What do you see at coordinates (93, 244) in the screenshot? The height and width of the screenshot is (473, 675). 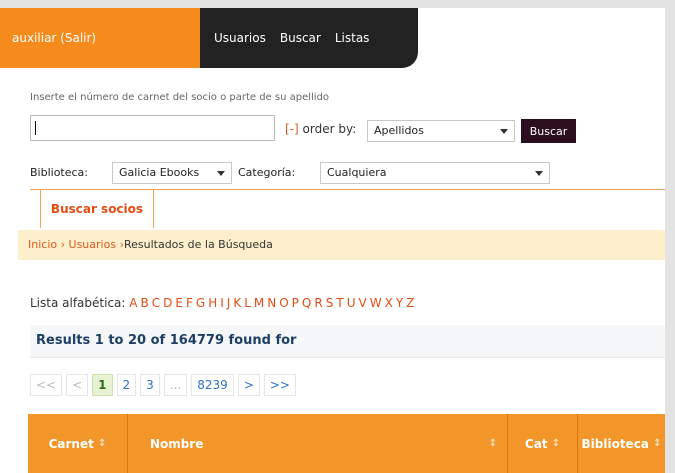 I see `breadcrumb-usuarios: Usuarios` at bounding box center [93, 244].